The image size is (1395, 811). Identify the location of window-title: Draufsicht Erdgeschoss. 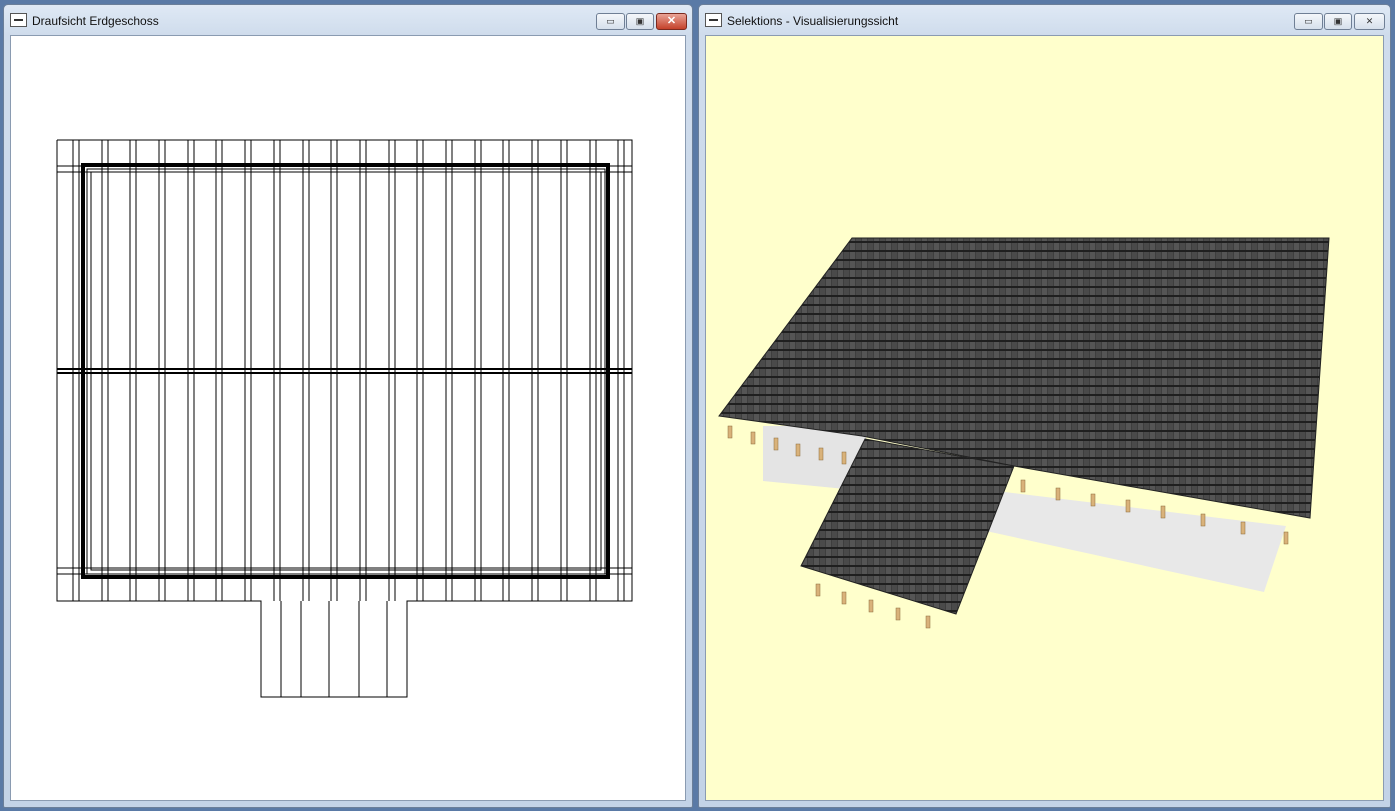
(95, 21).